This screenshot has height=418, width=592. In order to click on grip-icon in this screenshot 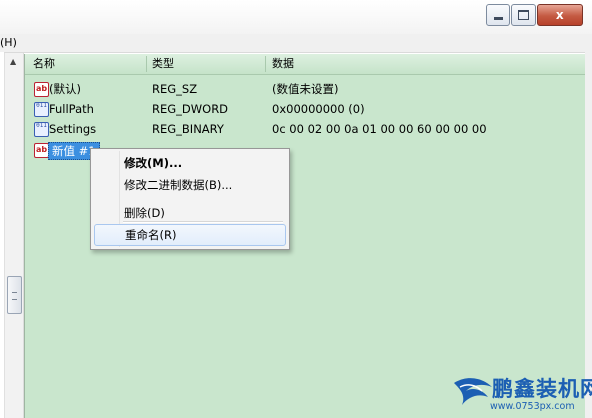, I will do `click(14, 296)`.